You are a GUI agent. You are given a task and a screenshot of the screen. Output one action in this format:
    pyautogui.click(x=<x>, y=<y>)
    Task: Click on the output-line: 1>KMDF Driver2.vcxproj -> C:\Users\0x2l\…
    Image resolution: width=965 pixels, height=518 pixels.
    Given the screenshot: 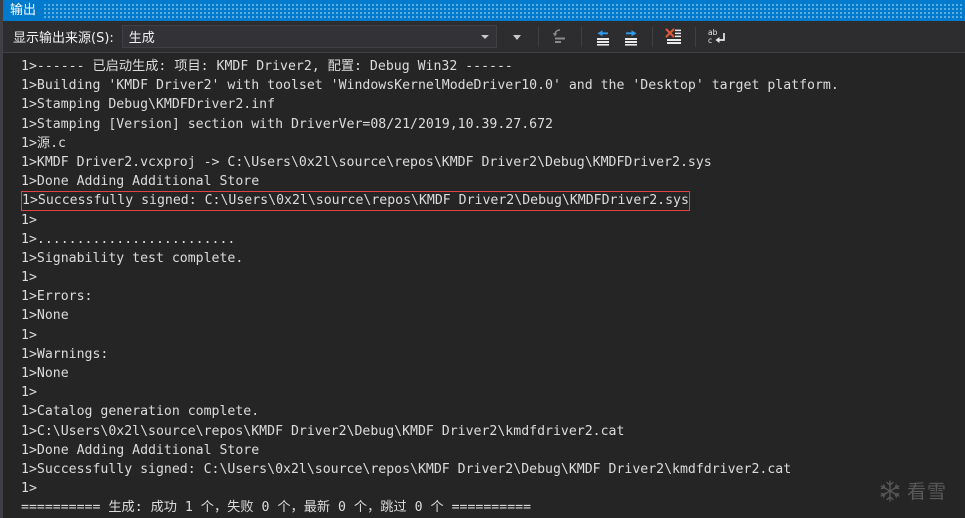 What is the action you would take?
    pyautogui.click(x=484, y=162)
    